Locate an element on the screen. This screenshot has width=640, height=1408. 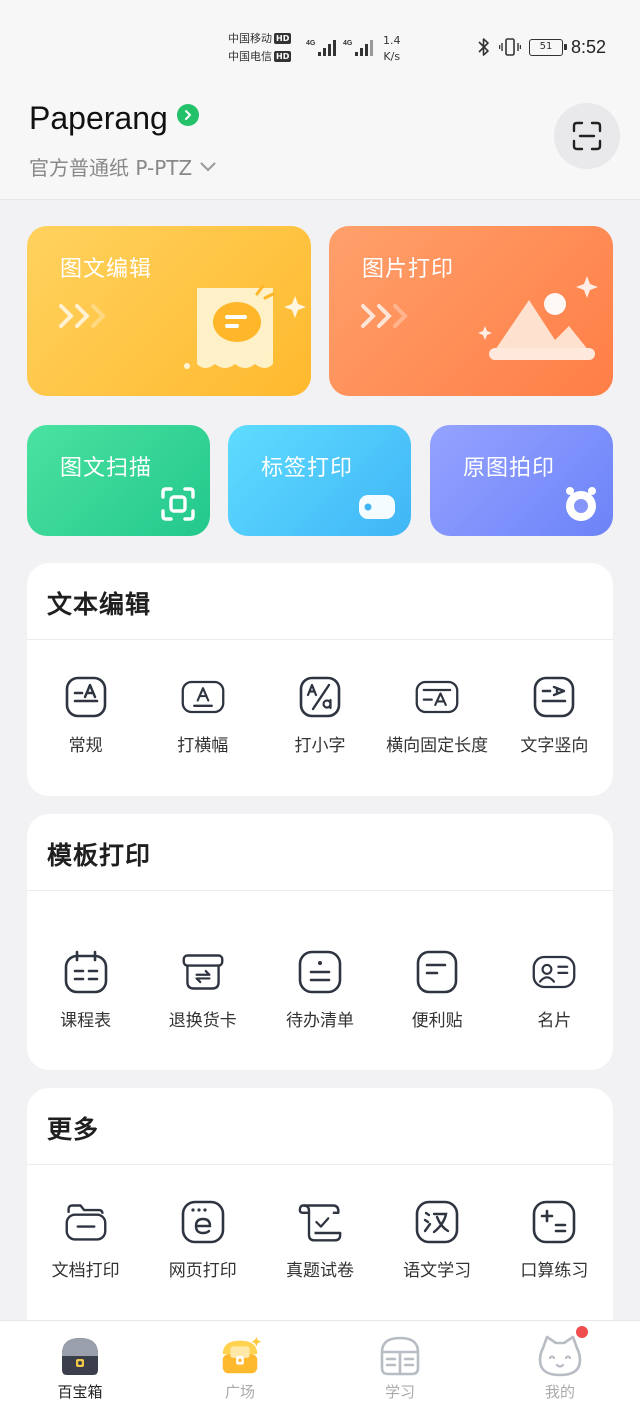
scan-button is located at coordinates (587, 136).